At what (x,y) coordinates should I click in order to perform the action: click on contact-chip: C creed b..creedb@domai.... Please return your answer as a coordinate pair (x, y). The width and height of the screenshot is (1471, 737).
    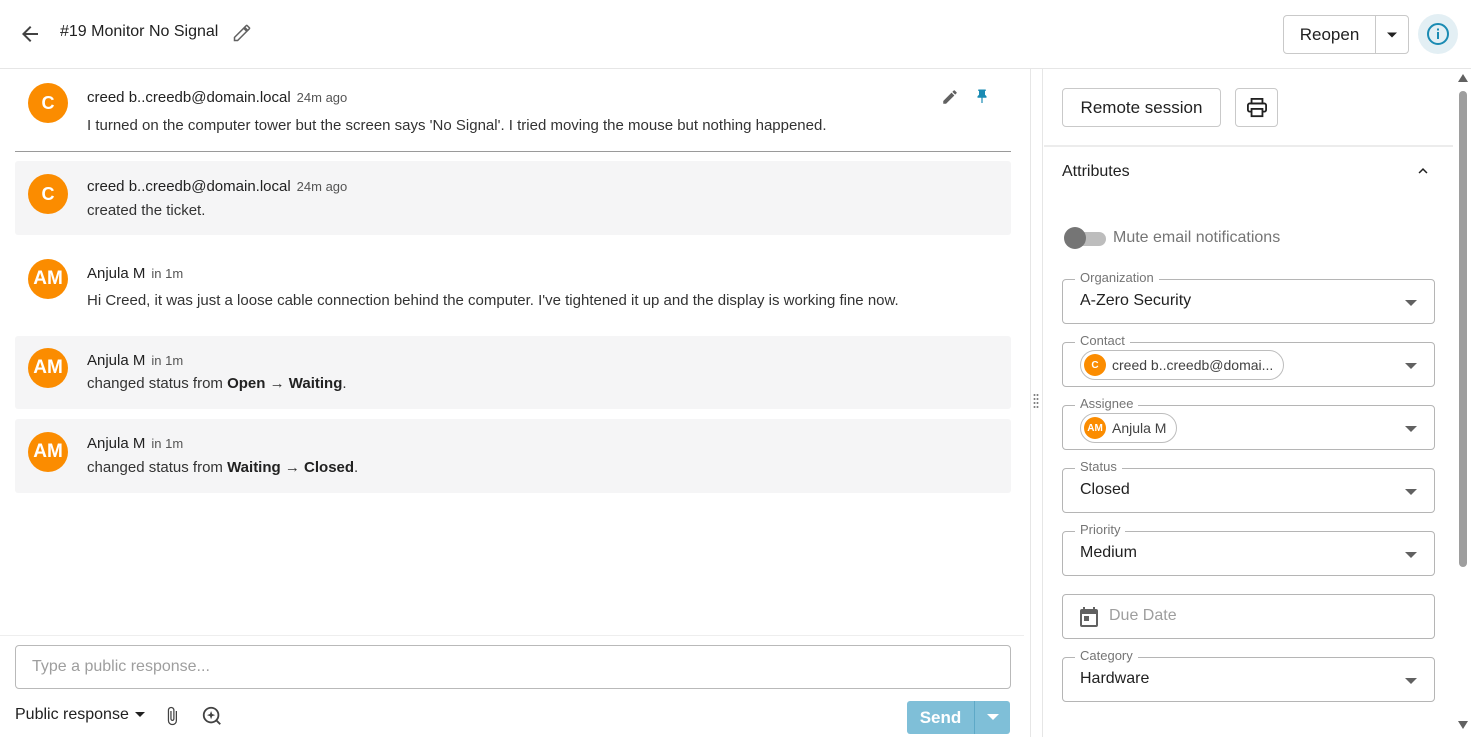
    Looking at the image, I should click on (1182, 365).